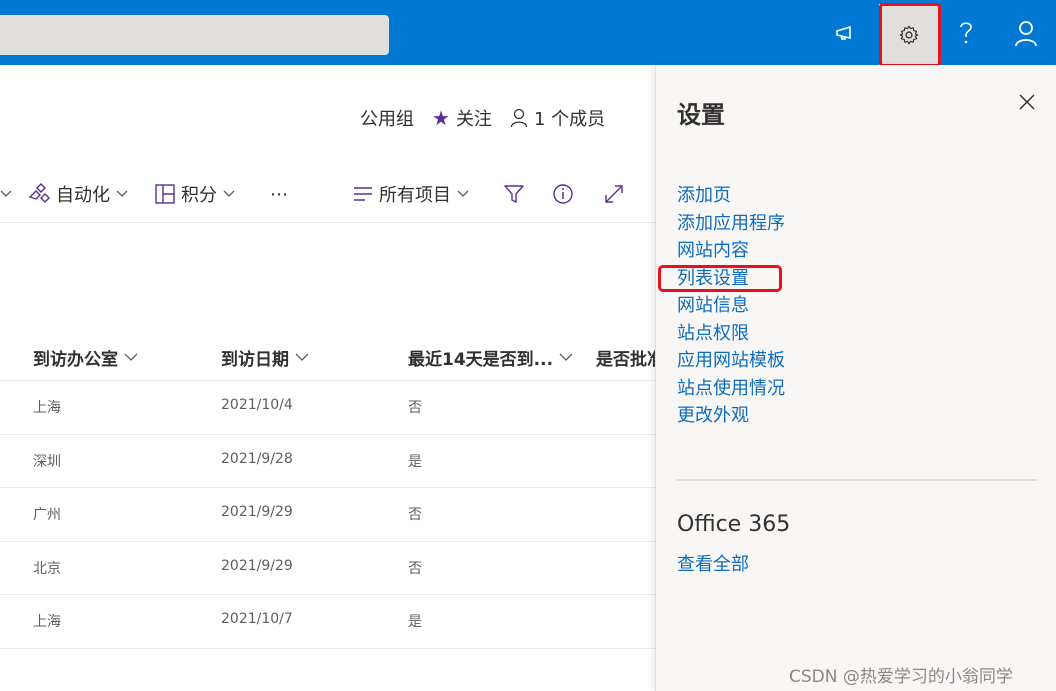  I want to click on column-header-approved: 是否批准, so click(625, 357).